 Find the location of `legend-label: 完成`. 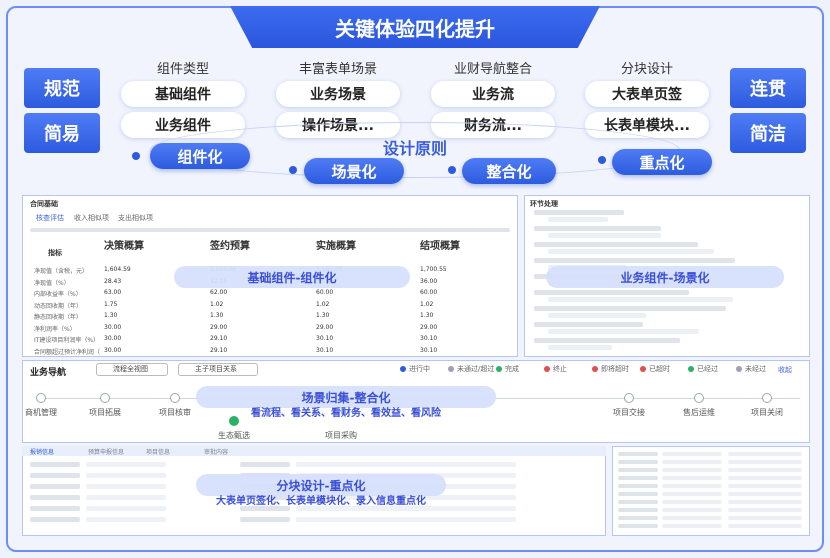

legend-label: 完成 is located at coordinates (512, 369).